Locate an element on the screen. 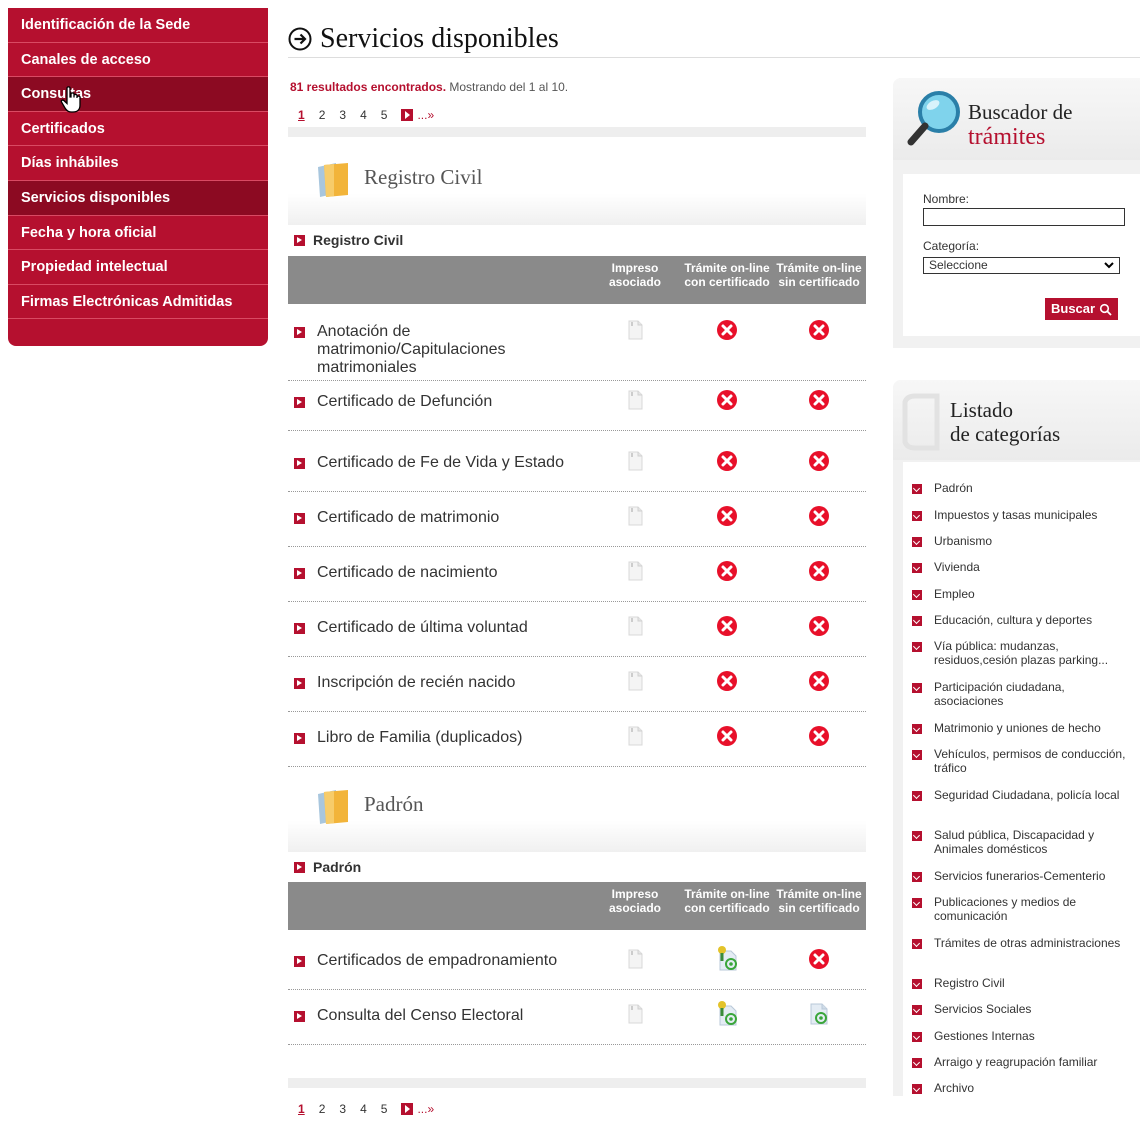 This screenshot has width=1140, height=1133. nav-item-4: Días inhábiles is located at coordinates (138, 163).